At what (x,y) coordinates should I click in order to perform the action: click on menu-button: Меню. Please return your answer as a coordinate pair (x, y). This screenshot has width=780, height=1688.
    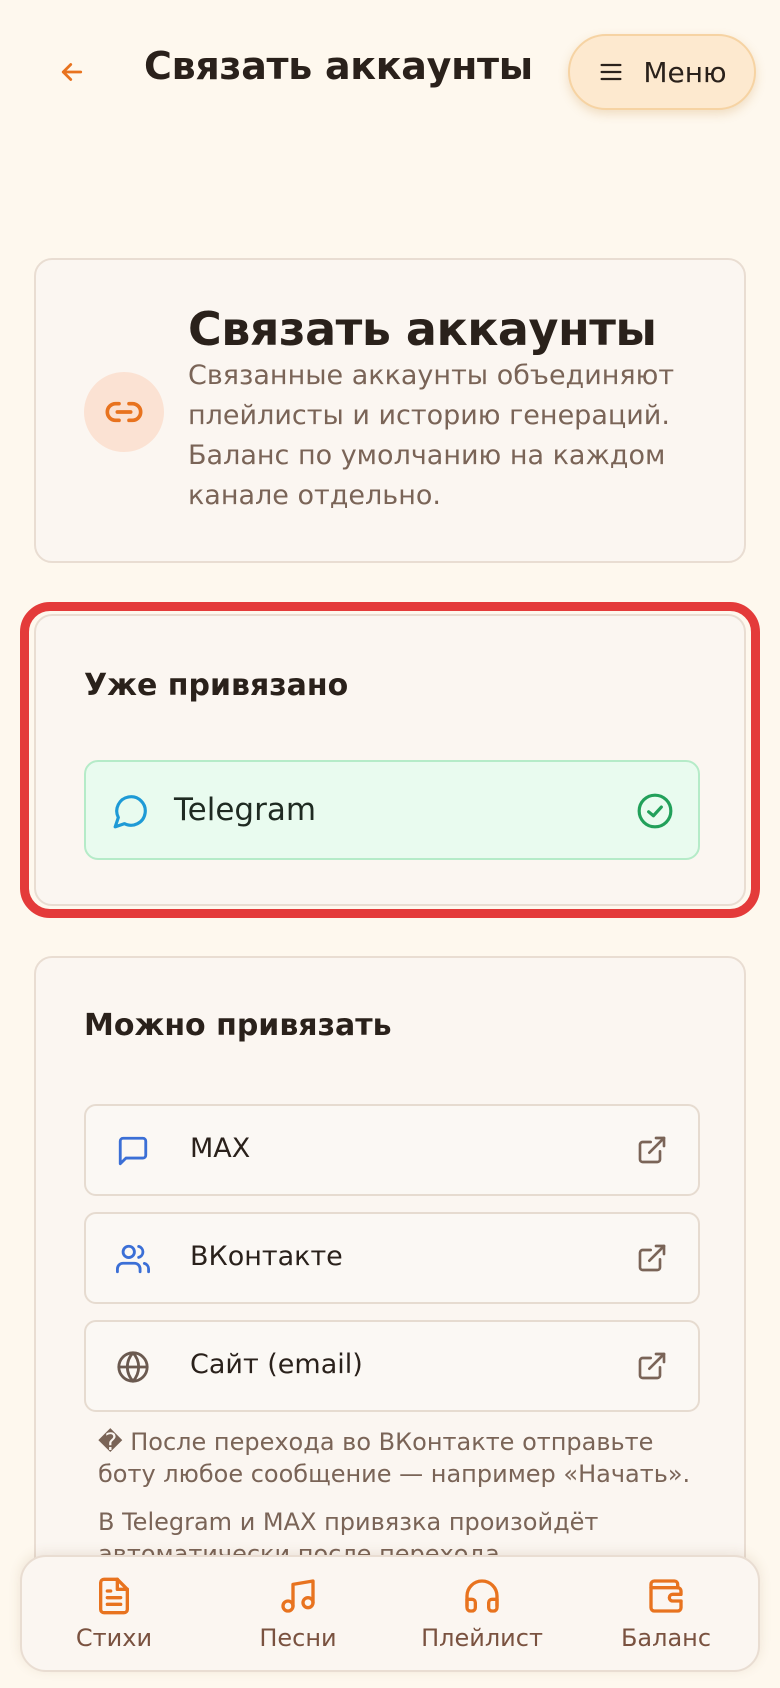
    Looking at the image, I should click on (662, 72).